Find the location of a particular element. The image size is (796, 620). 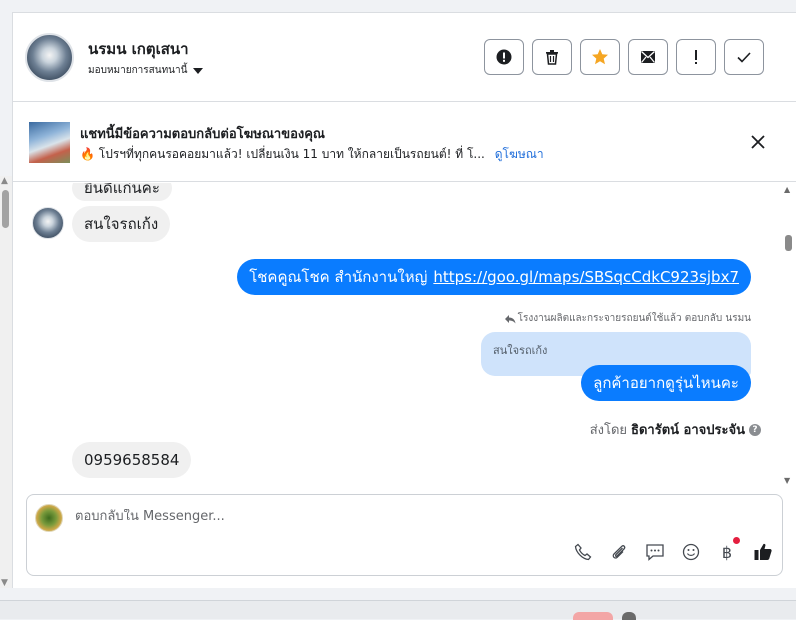

message-incoming: สนใจรถเก้ง is located at coordinates (121, 224).